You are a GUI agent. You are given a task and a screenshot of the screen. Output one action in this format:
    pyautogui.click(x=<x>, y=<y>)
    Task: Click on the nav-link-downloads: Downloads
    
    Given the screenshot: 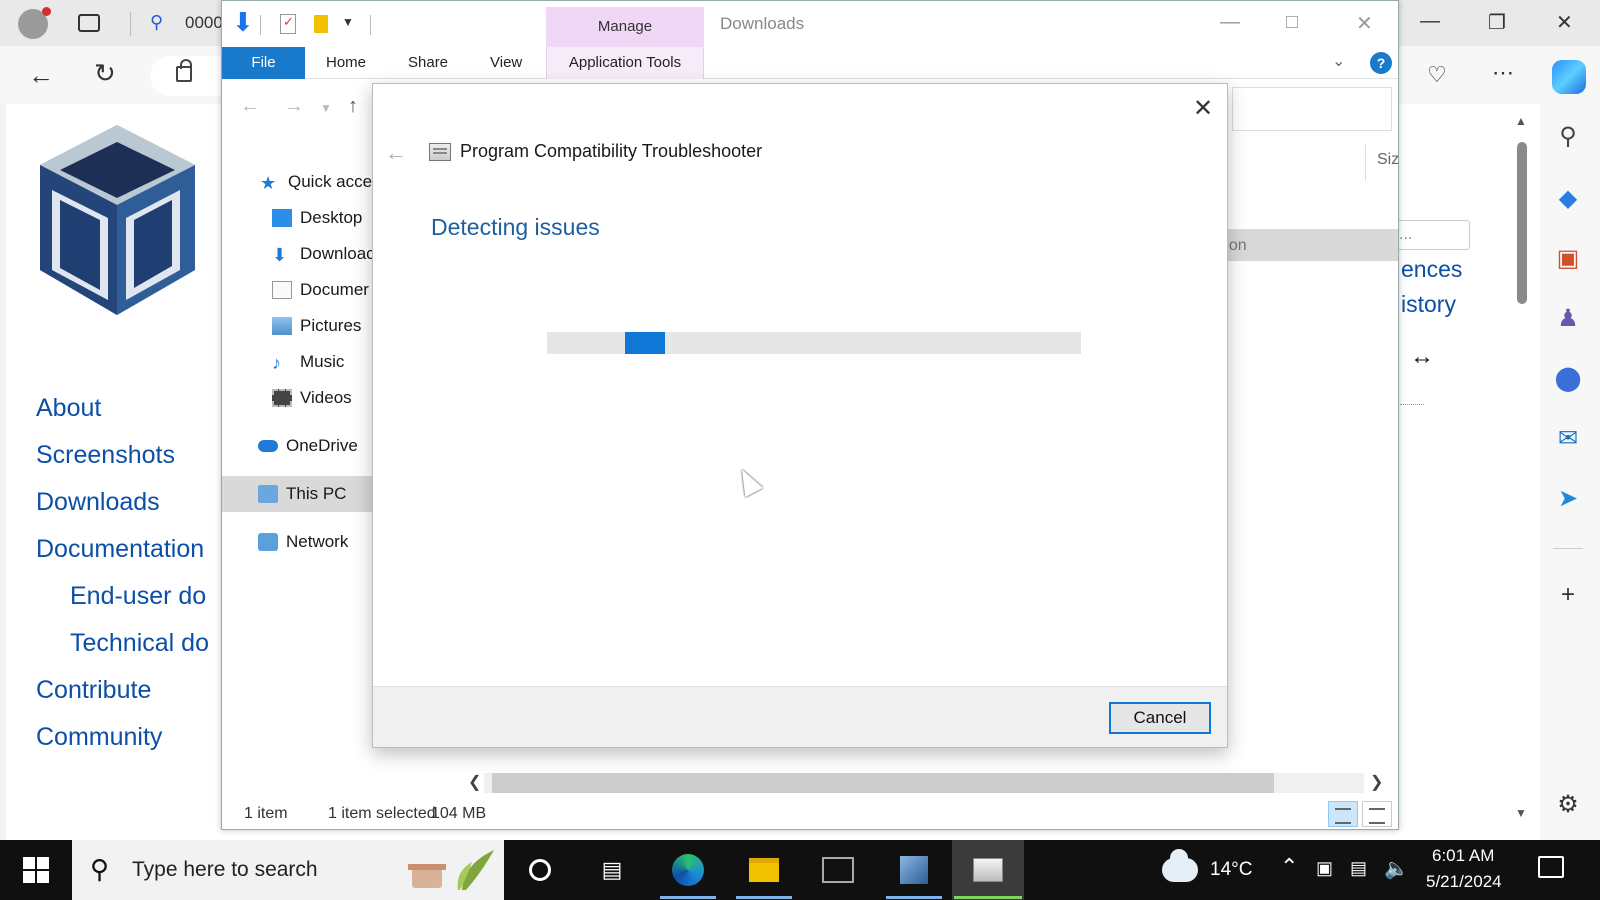 What is the action you would take?
    pyautogui.click(x=98, y=502)
    